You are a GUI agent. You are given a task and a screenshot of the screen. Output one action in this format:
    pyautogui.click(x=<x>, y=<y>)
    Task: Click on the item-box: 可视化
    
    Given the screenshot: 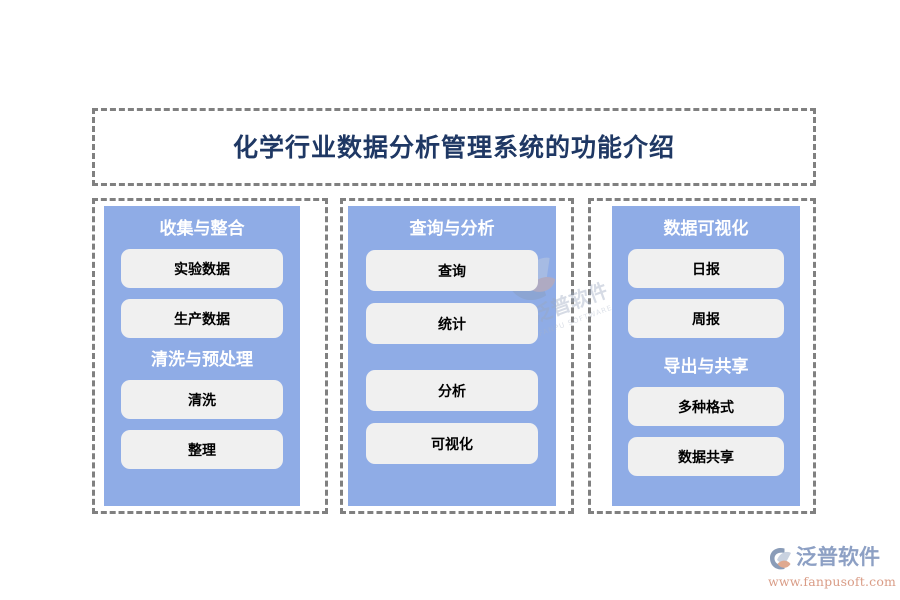 What is the action you would take?
    pyautogui.click(x=452, y=443)
    